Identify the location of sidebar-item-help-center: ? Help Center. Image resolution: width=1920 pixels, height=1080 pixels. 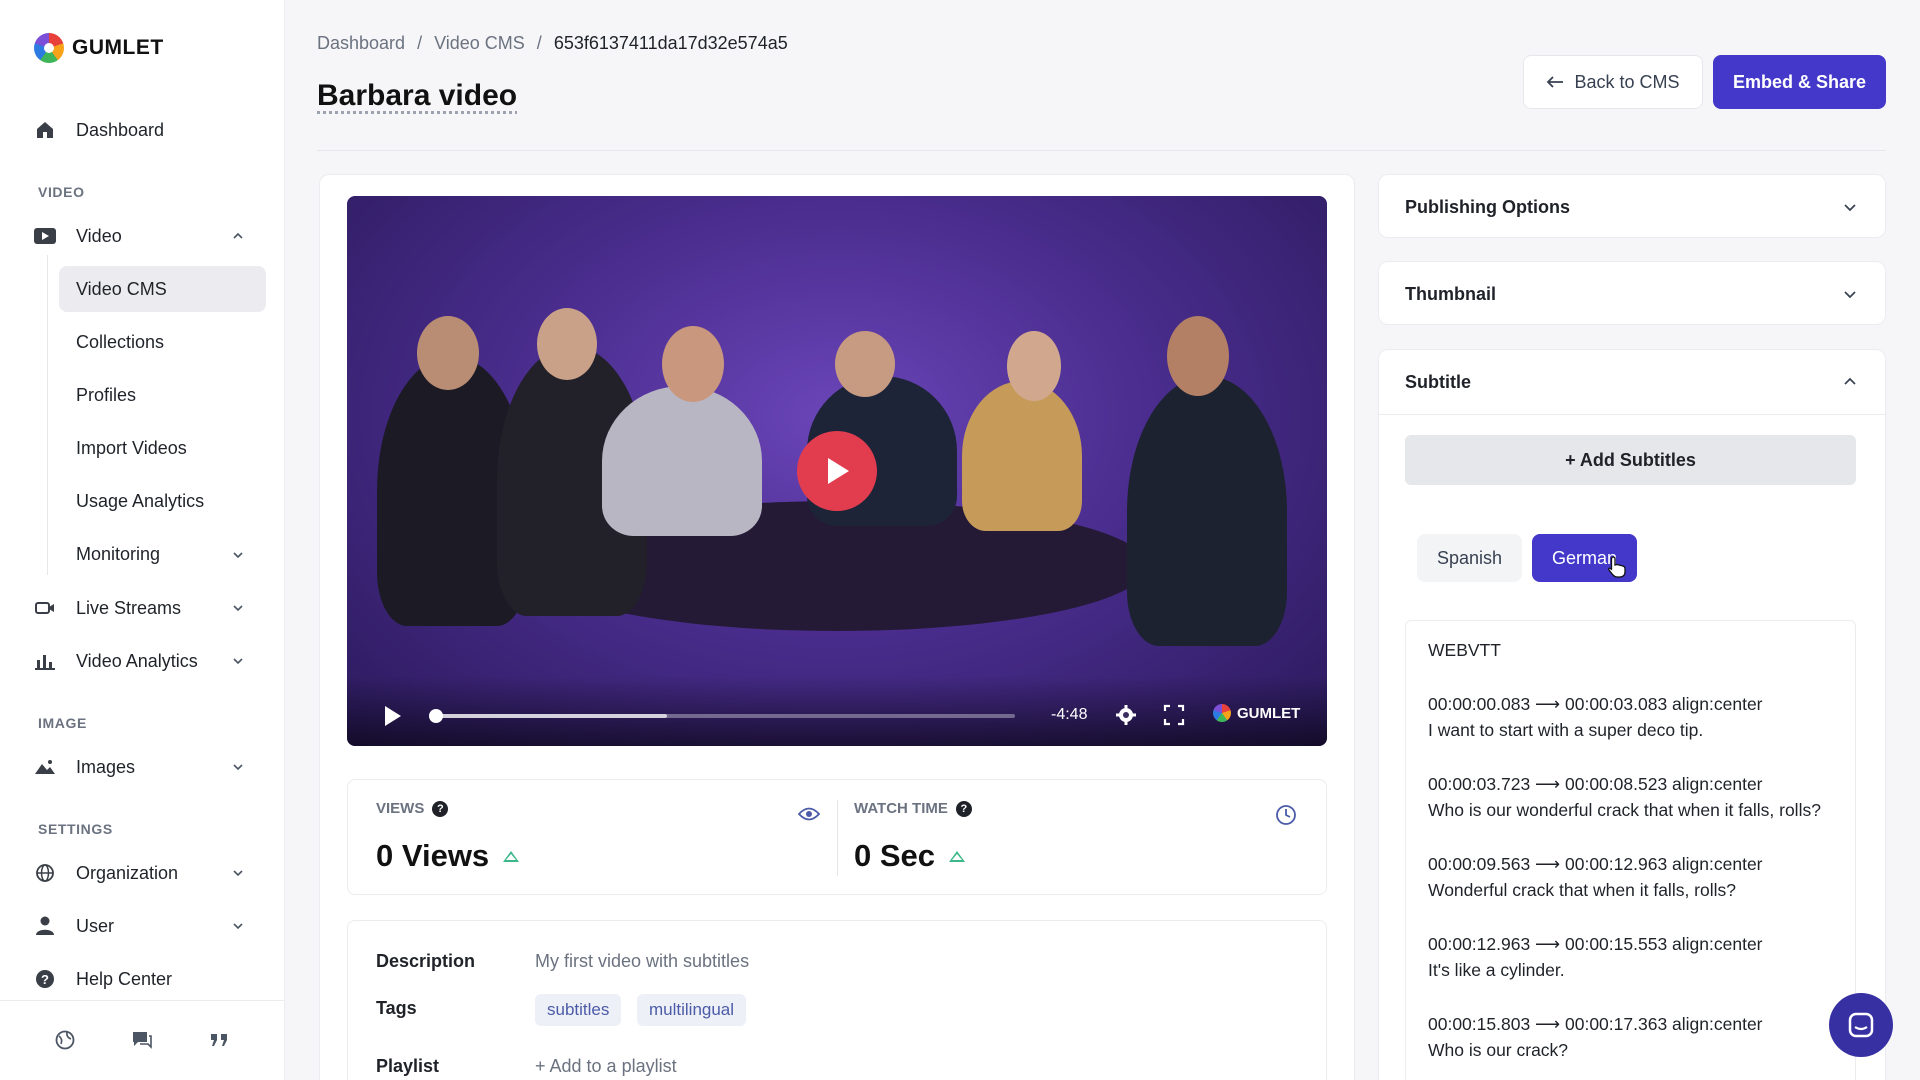
(103, 979).